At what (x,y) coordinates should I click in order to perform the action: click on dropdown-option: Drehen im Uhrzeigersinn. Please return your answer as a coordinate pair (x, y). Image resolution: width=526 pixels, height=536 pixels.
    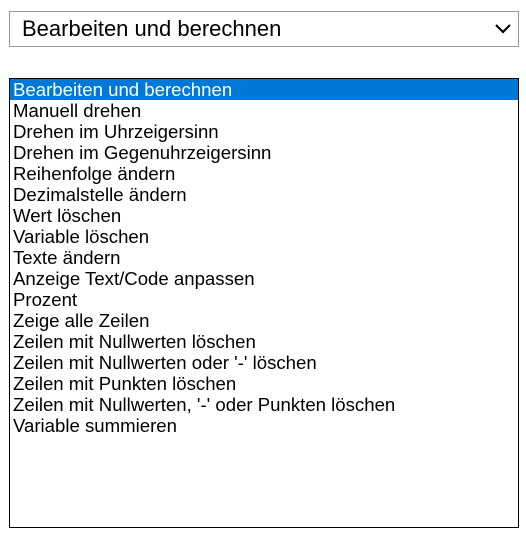
    Looking at the image, I should click on (264, 131).